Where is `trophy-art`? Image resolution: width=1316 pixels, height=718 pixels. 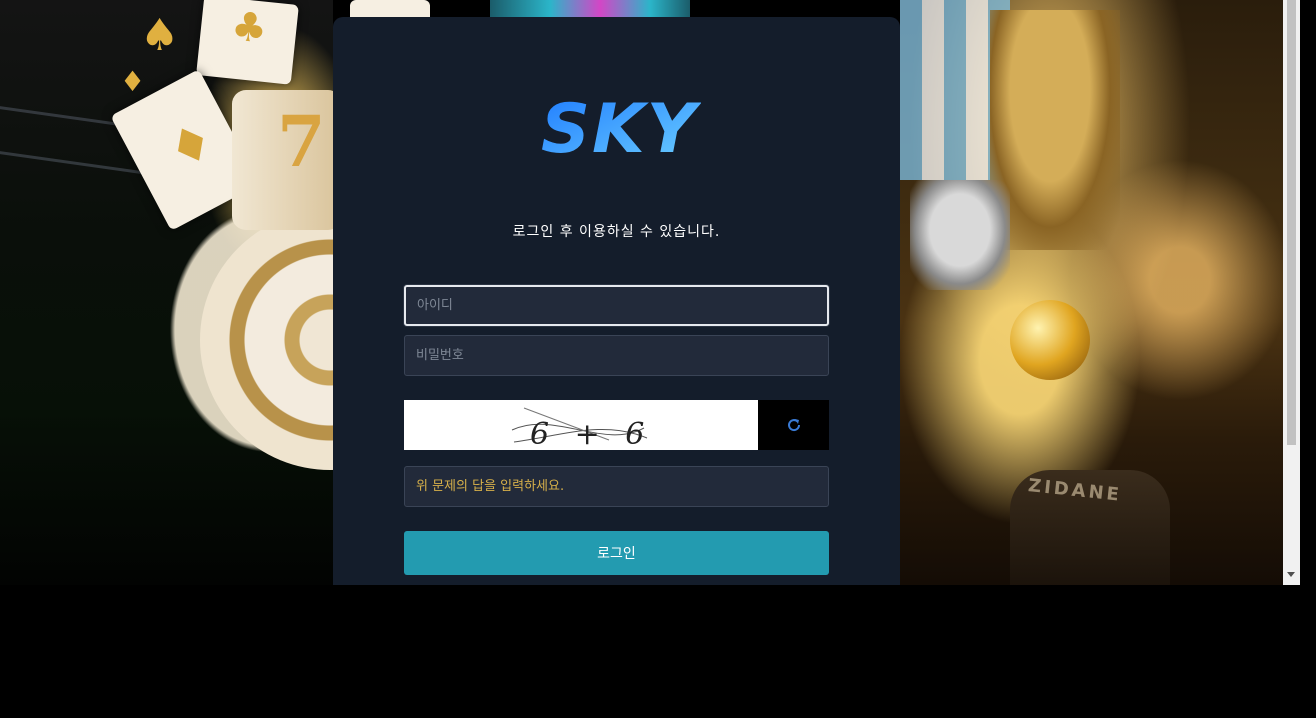 trophy-art is located at coordinates (960, 235).